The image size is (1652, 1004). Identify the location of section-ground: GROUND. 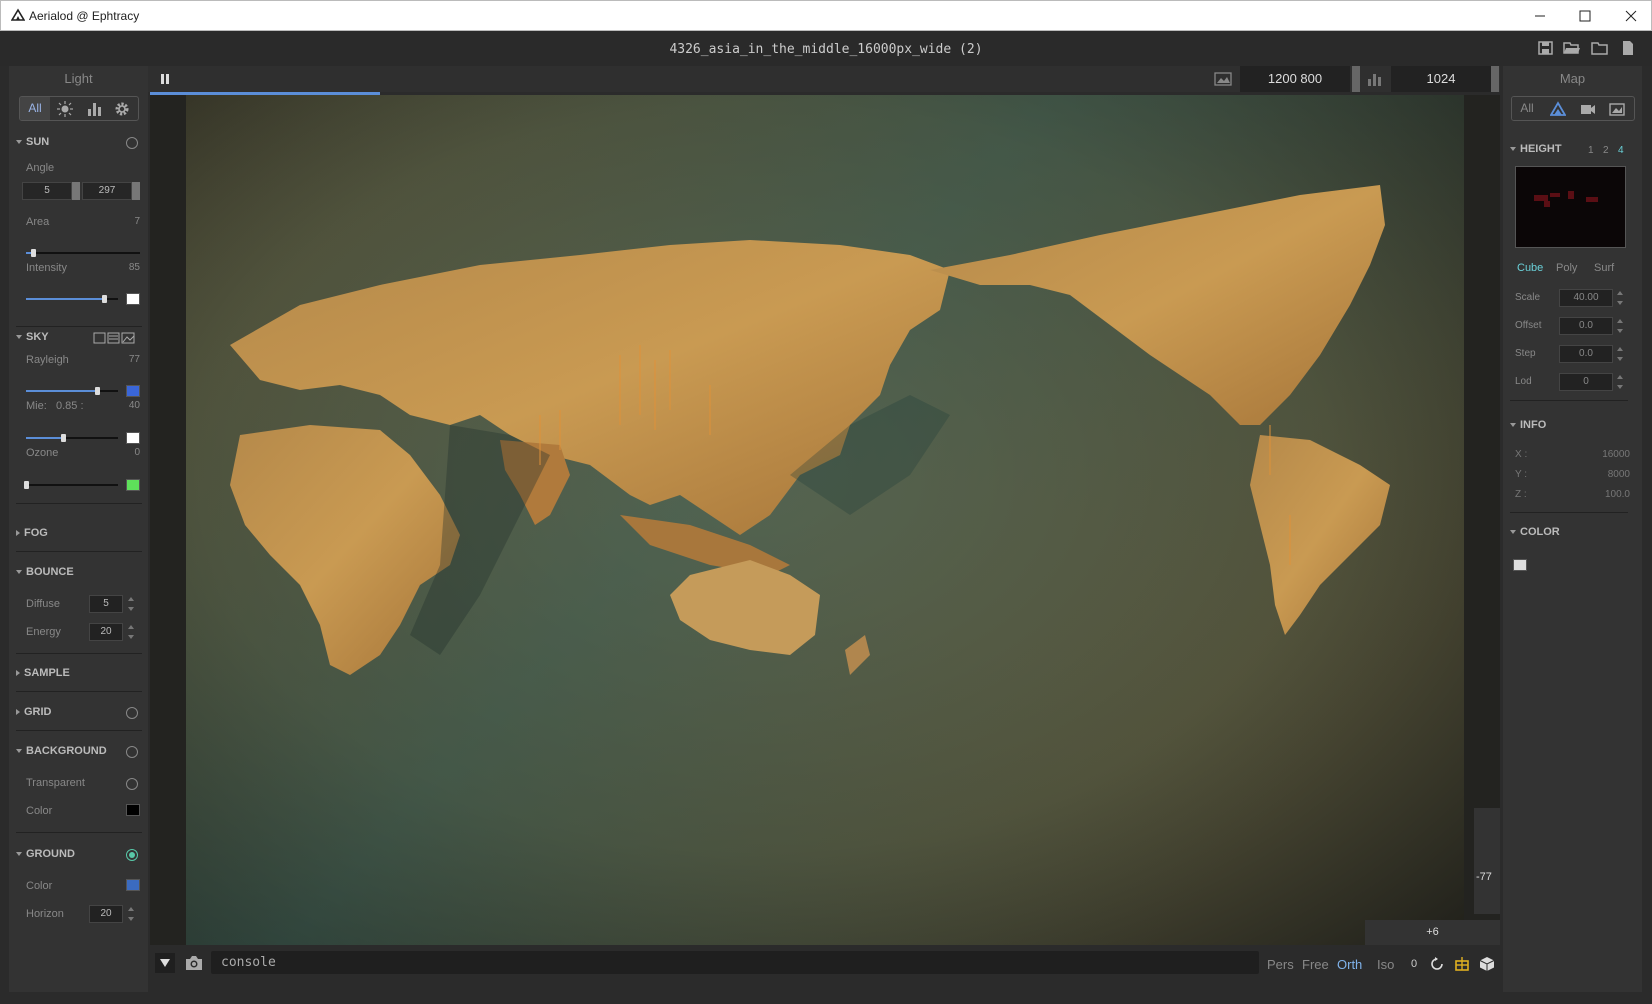
(45, 854).